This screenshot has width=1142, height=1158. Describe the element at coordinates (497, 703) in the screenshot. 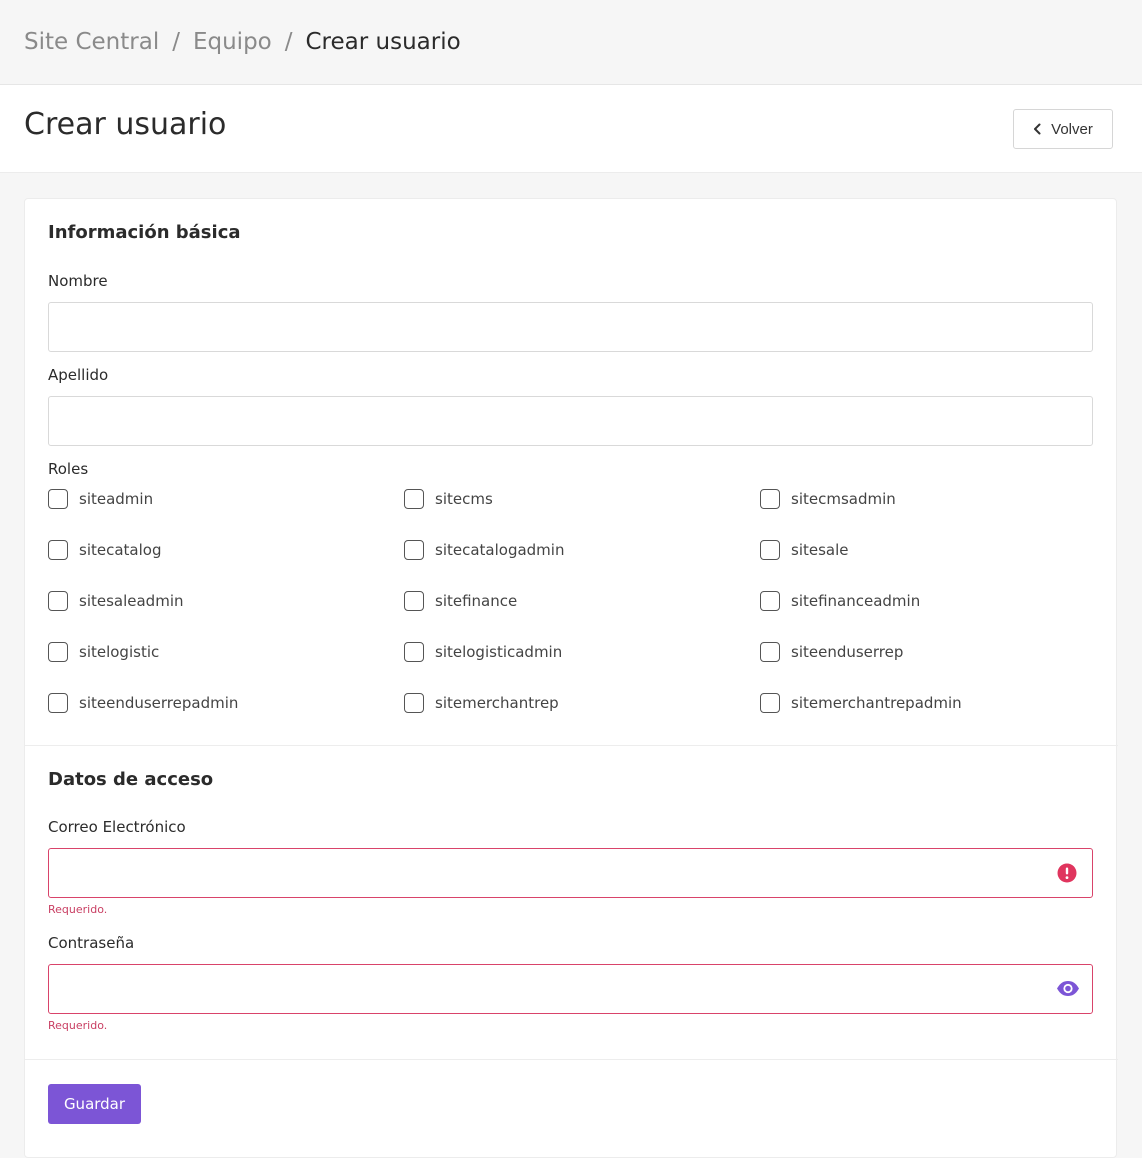

I see `role-label: sitemerchantrep` at that location.